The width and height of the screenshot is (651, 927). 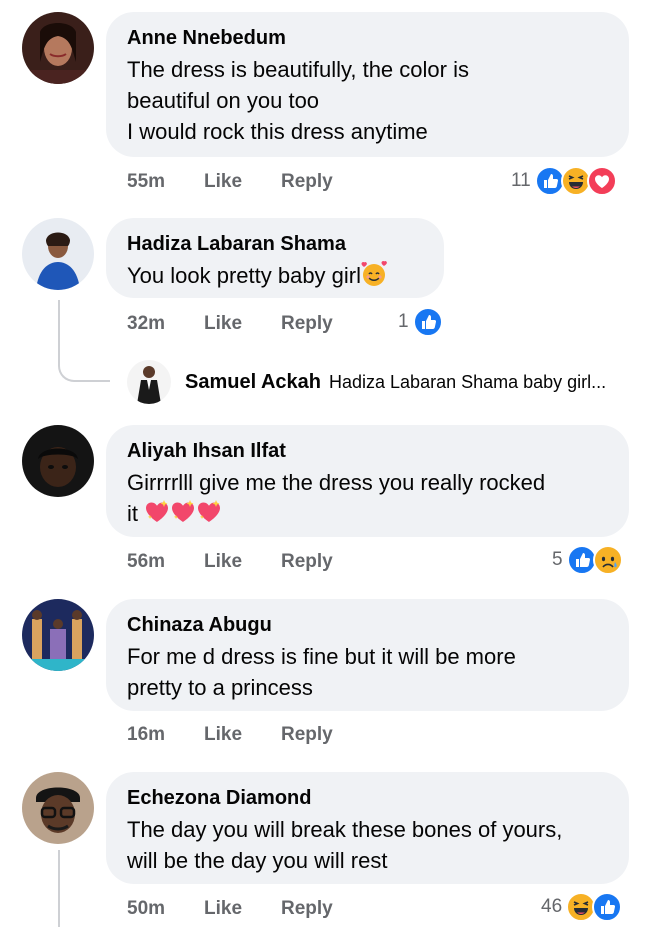 What do you see at coordinates (608, 560) in the screenshot?
I see `sad-icon` at bounding box center [608, 560].